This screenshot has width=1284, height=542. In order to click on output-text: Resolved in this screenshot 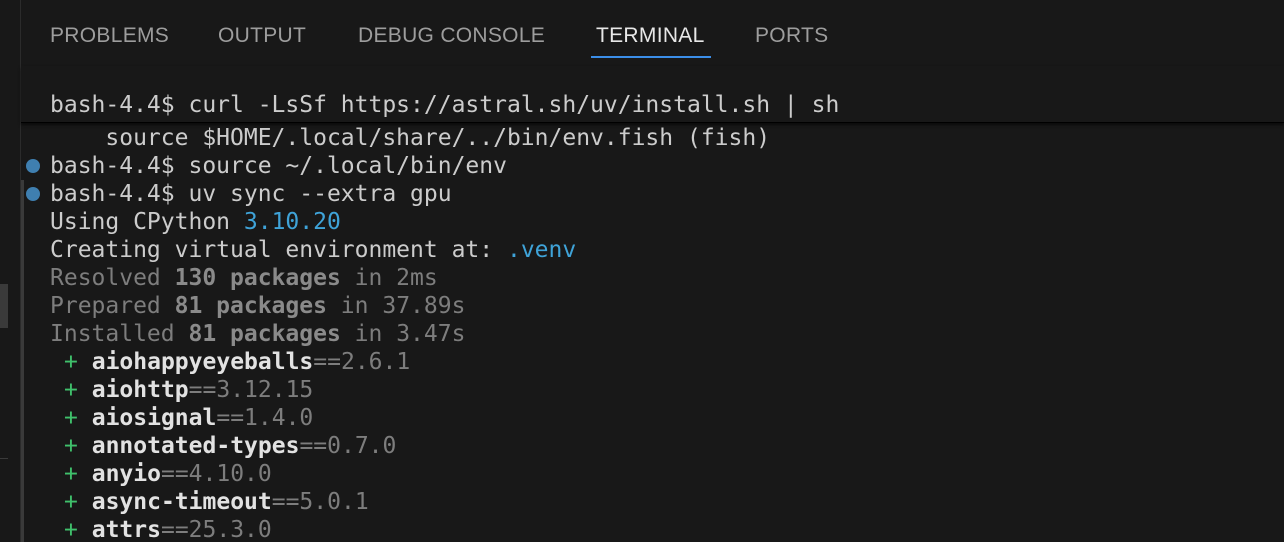, I will do `click(112, 278)`.